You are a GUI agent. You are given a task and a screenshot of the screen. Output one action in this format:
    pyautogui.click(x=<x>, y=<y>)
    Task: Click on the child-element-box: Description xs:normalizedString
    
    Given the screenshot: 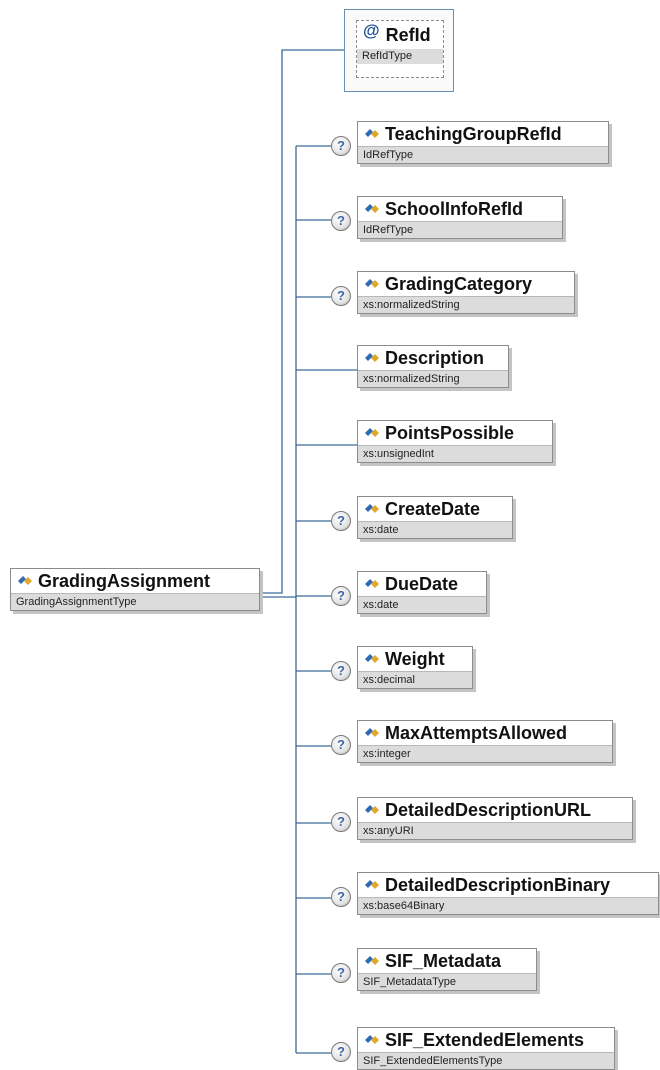 What is the action you would take?
    pyautogui.click(x=433, y=366)
    